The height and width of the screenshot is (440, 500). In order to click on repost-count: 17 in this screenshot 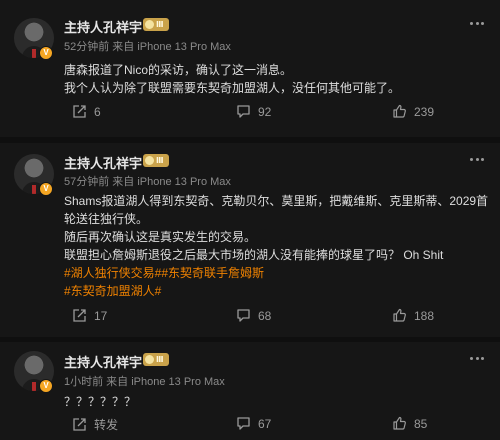, I will do `click(101, 315)`.